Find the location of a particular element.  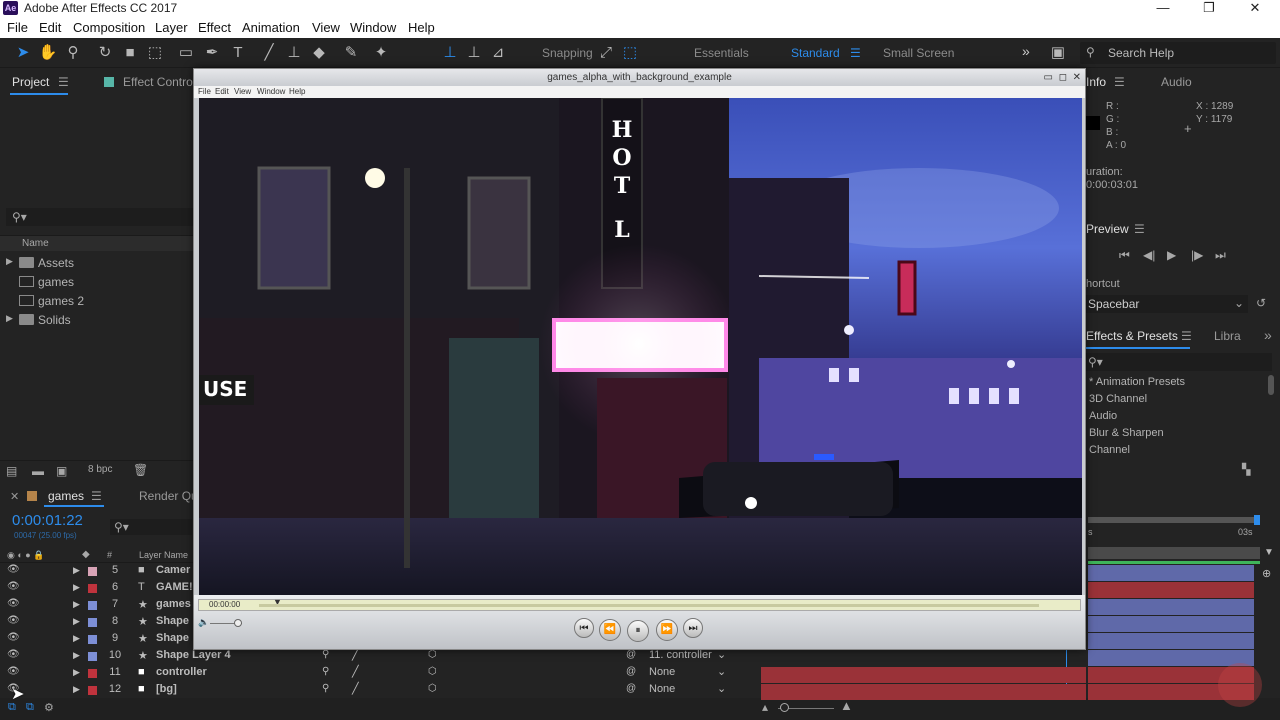

camera-tool-icon: ■ is located at coordinates (130, 53).